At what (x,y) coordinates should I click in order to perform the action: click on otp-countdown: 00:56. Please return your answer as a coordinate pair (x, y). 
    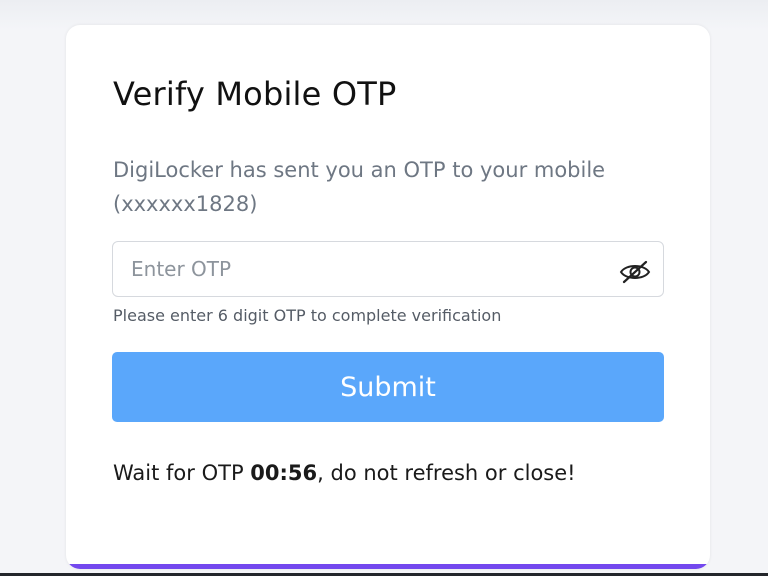
    Looking at the image, I should click on (284, 473).